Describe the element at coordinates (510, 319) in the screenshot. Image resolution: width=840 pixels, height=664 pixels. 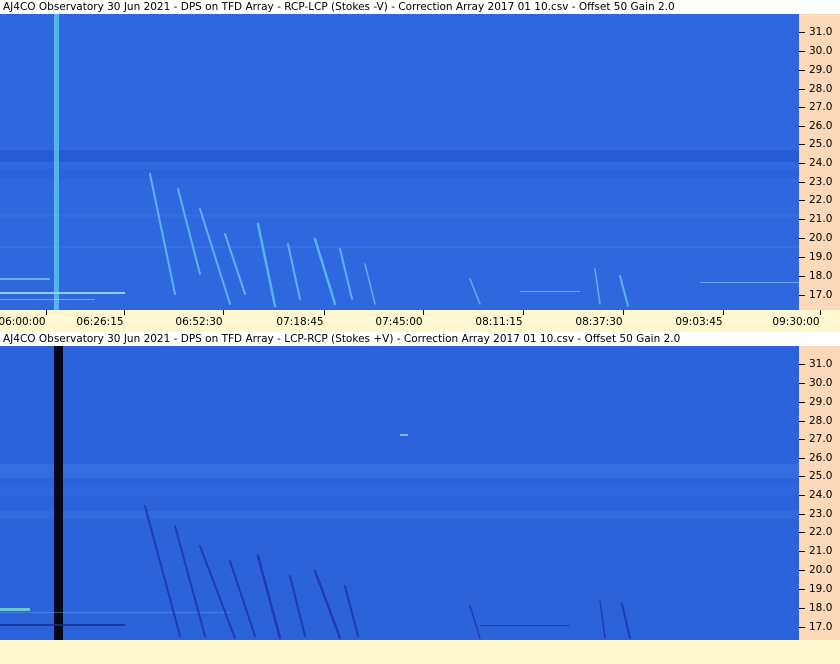
I see `time-tick: 08:11:15` at that location.